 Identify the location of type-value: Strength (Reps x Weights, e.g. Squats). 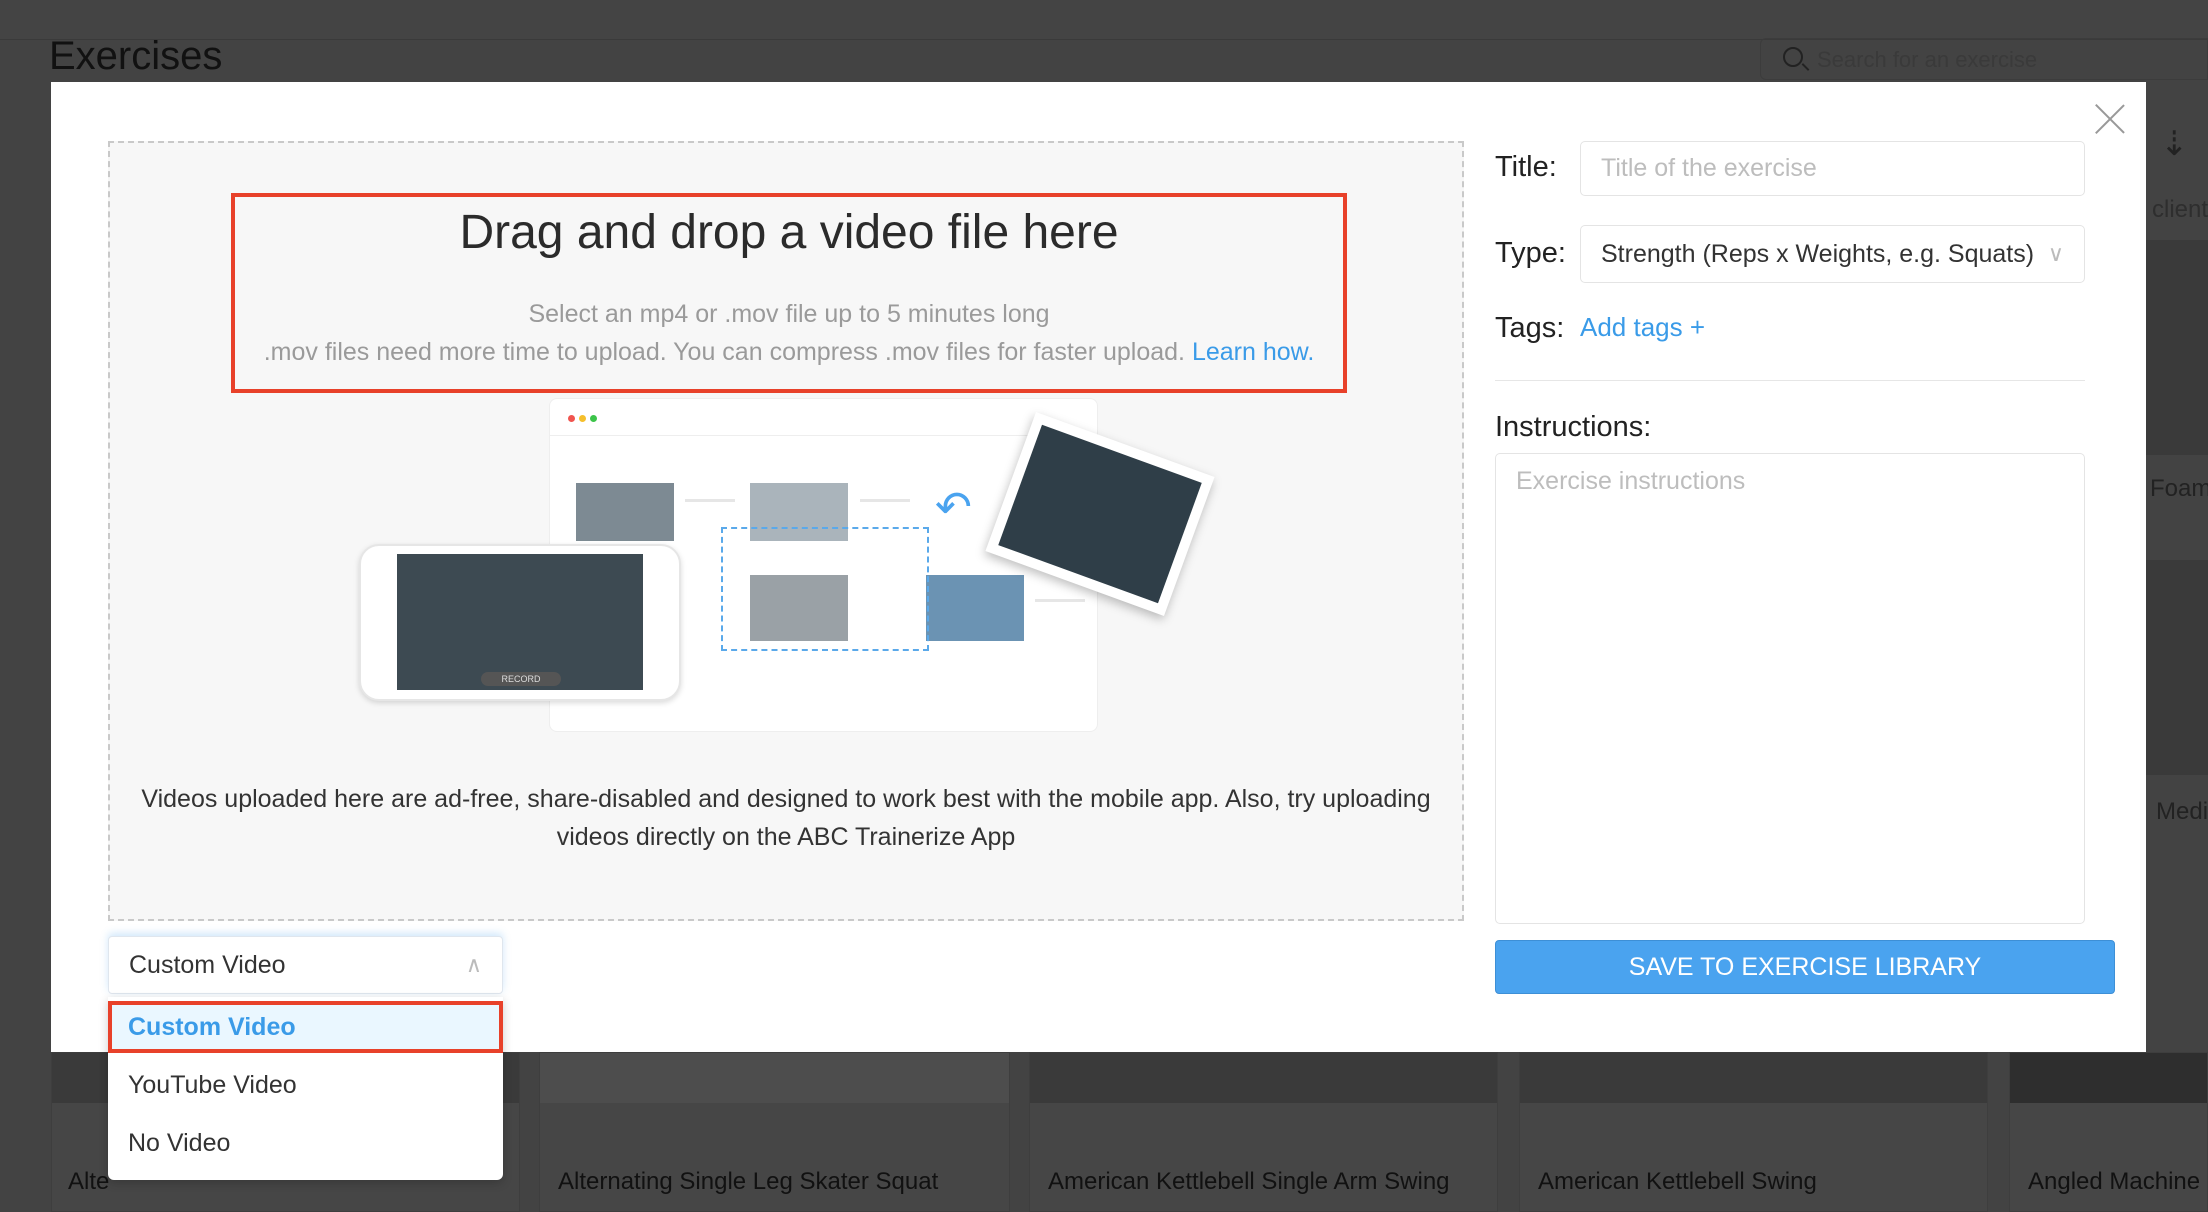
(1818, 253).